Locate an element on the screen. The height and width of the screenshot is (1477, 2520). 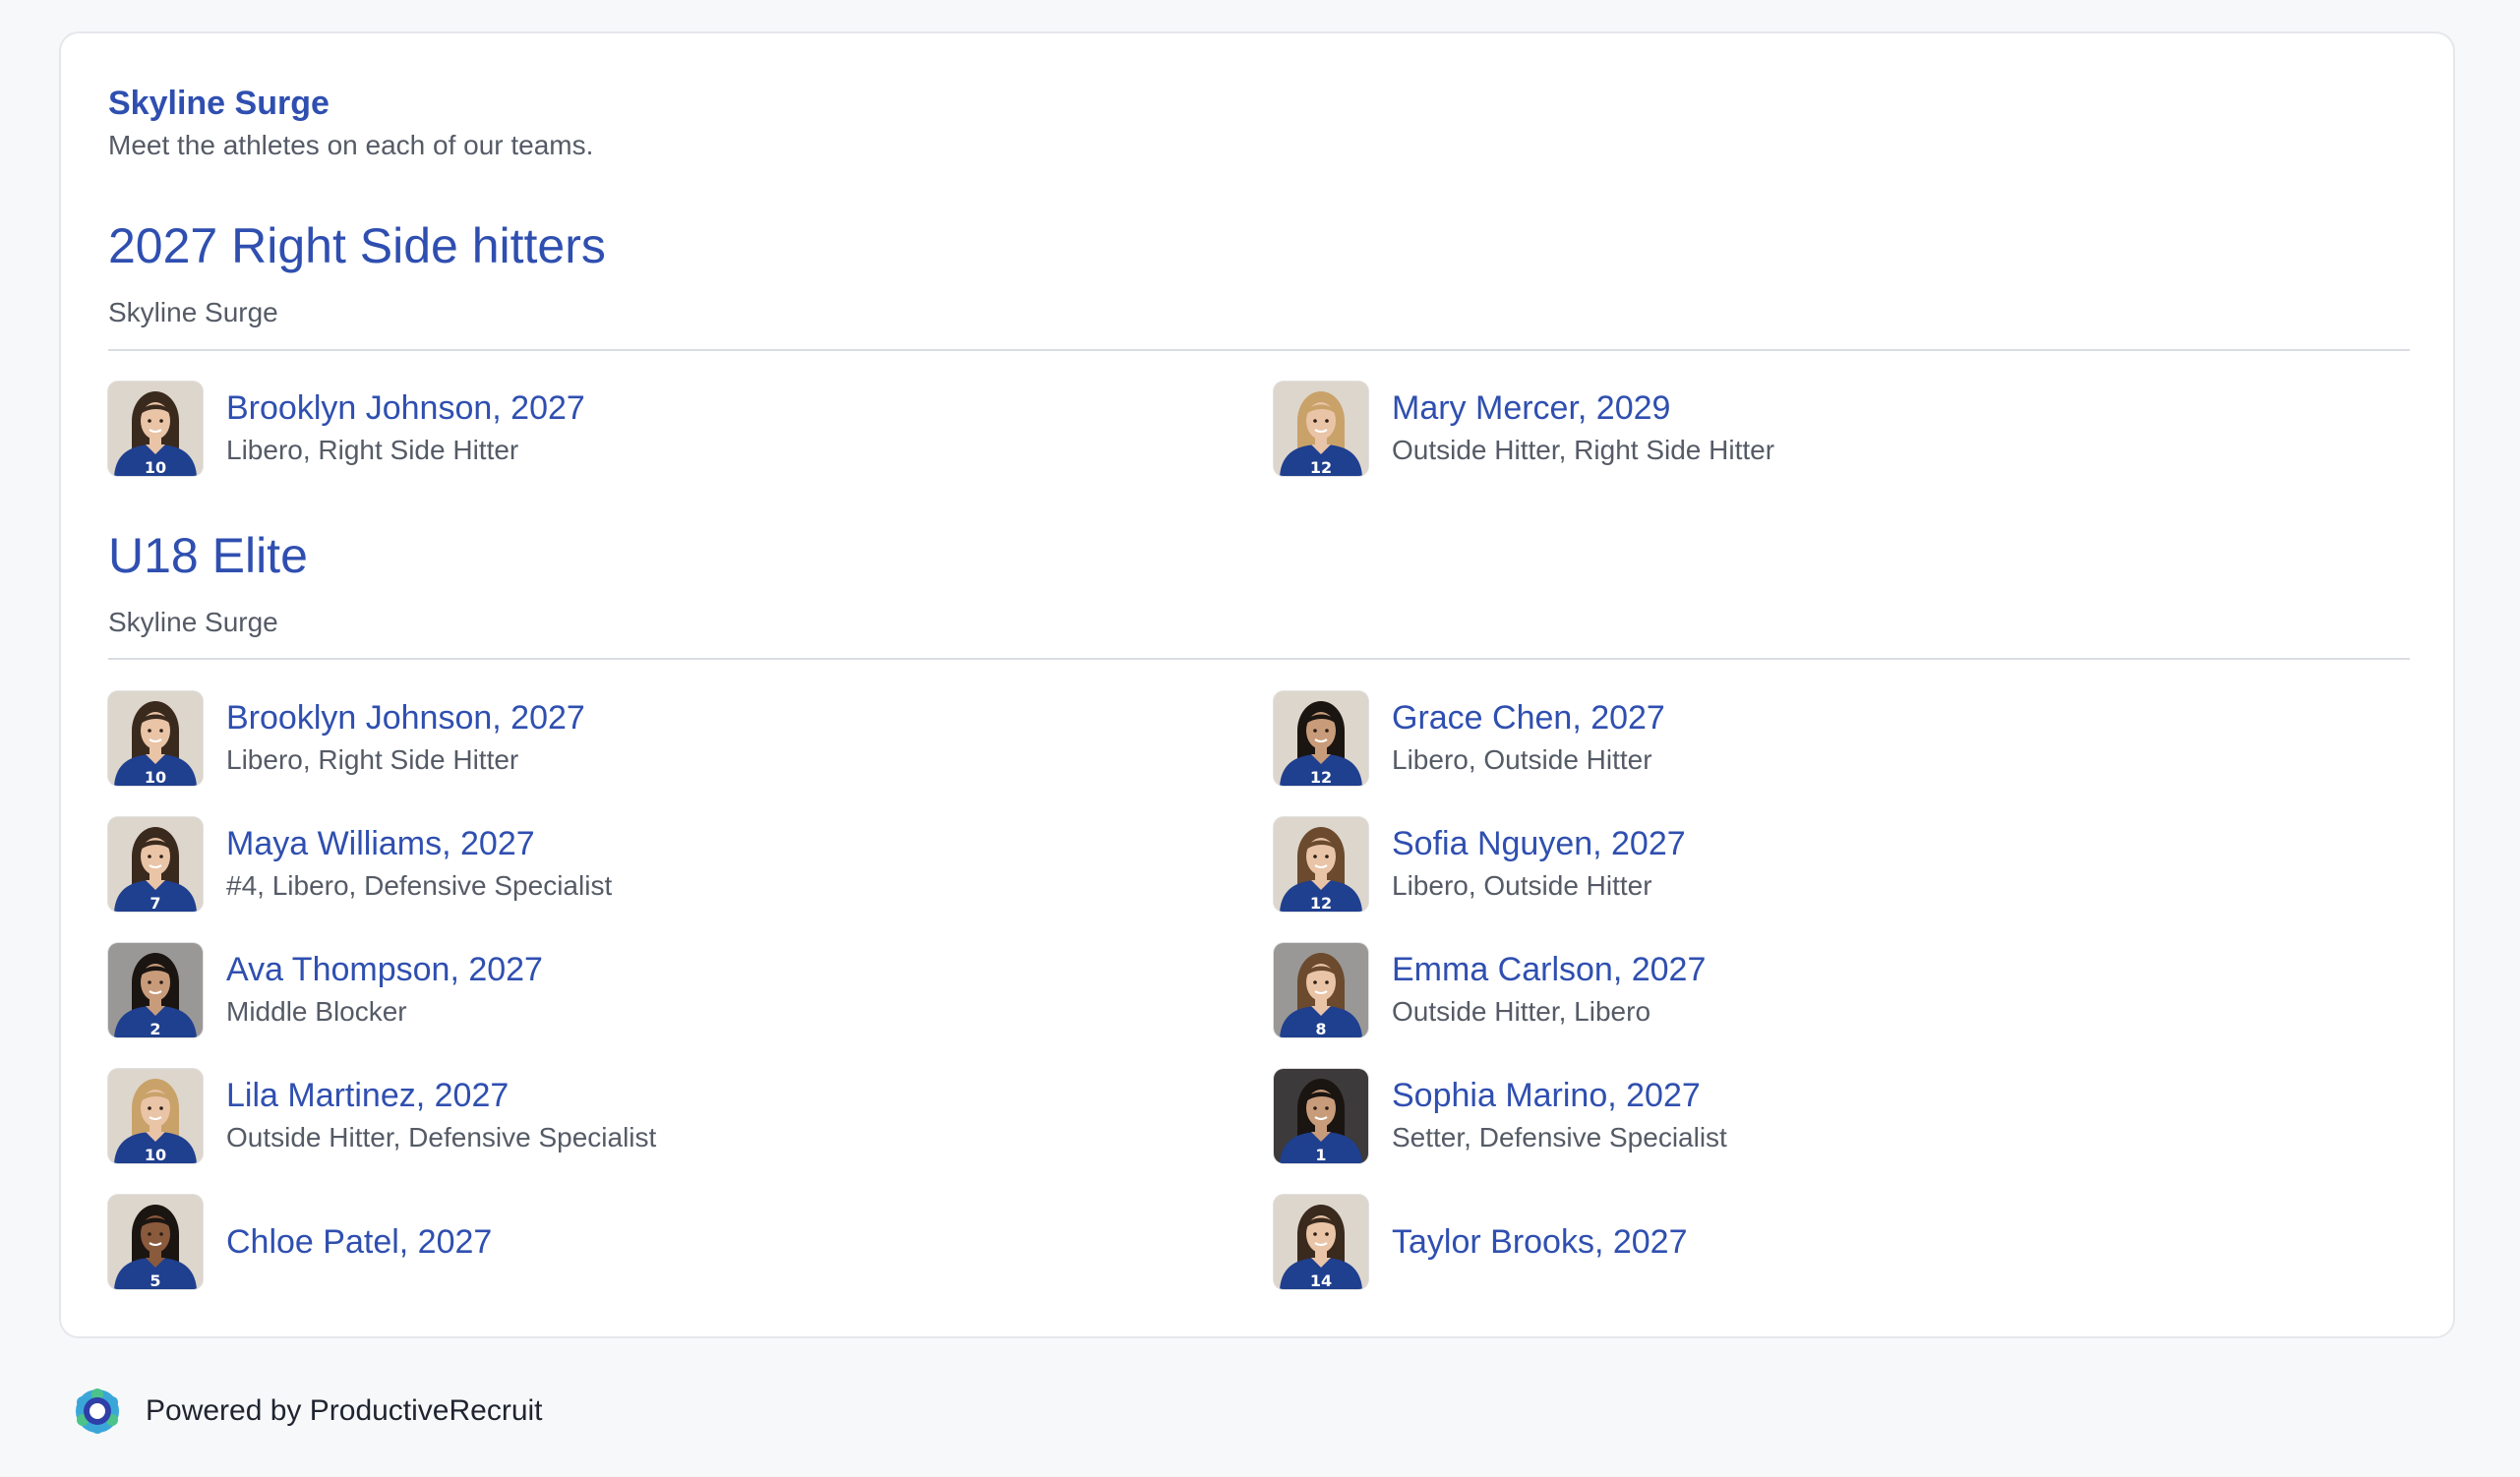
athlete-name: Chloe Patel, 2027 is located at coordinates (359, 1242).